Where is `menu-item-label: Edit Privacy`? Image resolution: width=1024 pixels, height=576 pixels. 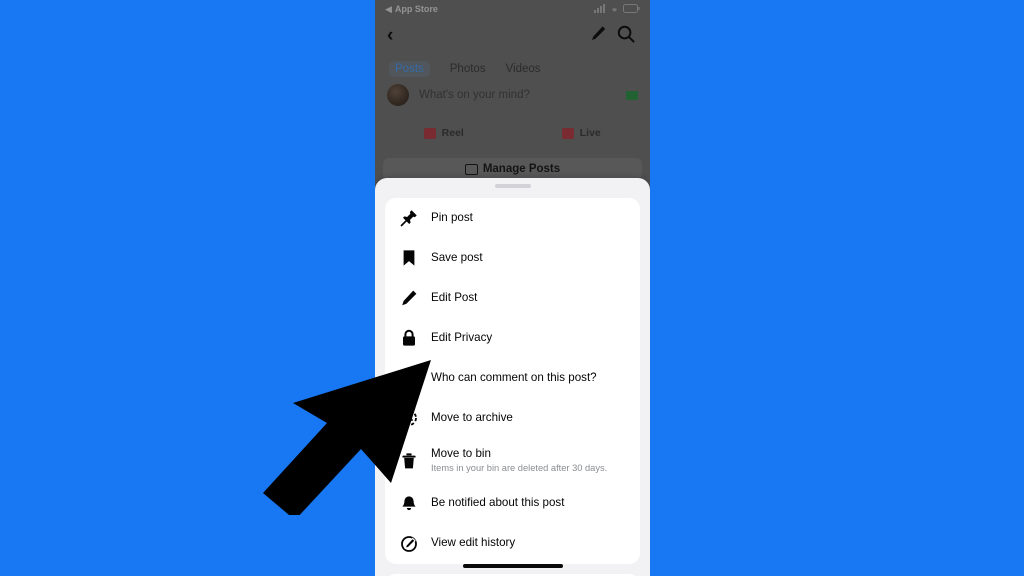
menu-item-label: Edit Privacy is located at coordinates (462, 337).